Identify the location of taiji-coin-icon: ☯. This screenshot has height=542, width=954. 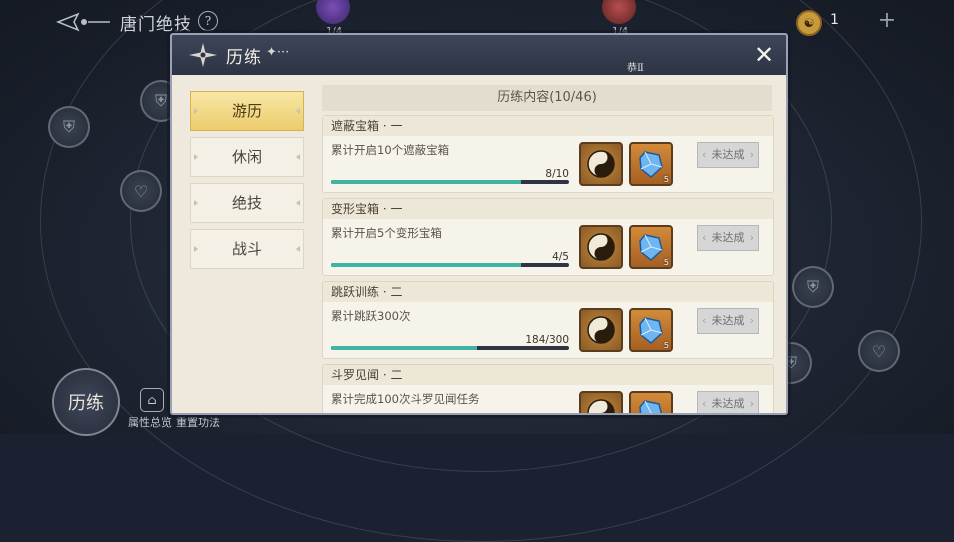
(809, 23).